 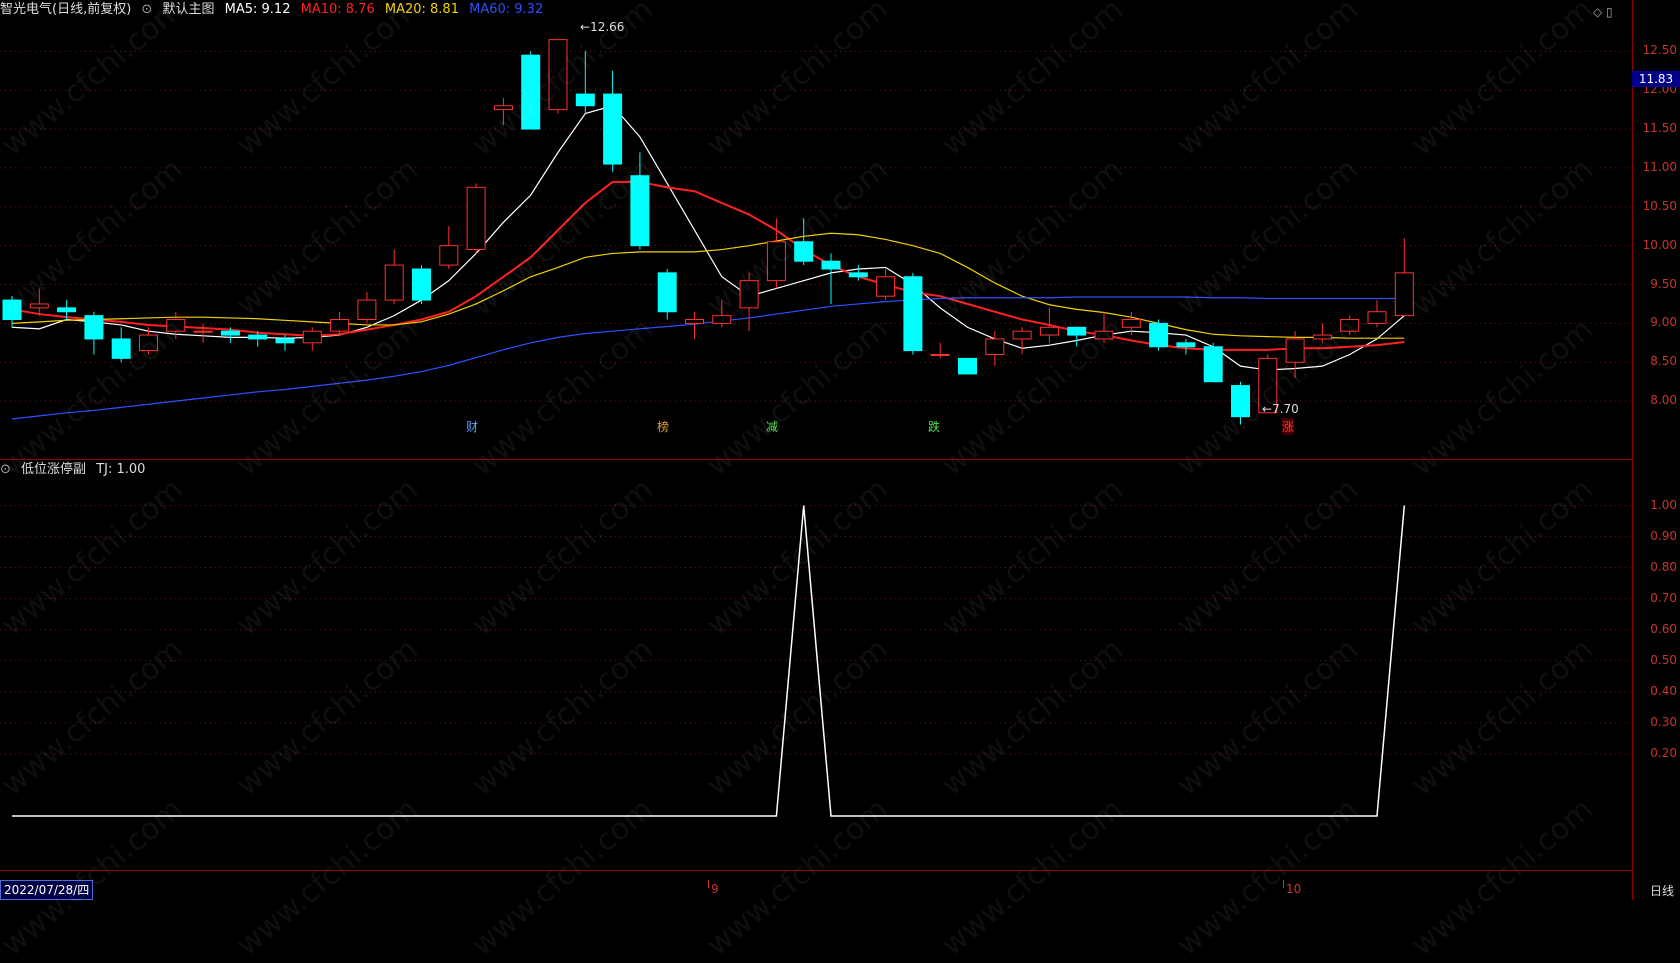 I want to click on event-marker-rise: 涨, so click(x=1288, y=426).